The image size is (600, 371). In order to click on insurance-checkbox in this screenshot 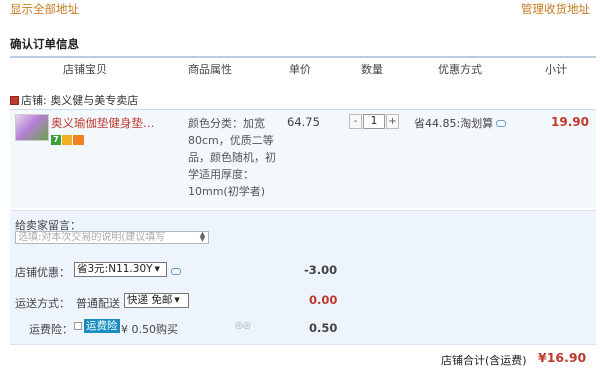, I will do `click(78, 326)`.